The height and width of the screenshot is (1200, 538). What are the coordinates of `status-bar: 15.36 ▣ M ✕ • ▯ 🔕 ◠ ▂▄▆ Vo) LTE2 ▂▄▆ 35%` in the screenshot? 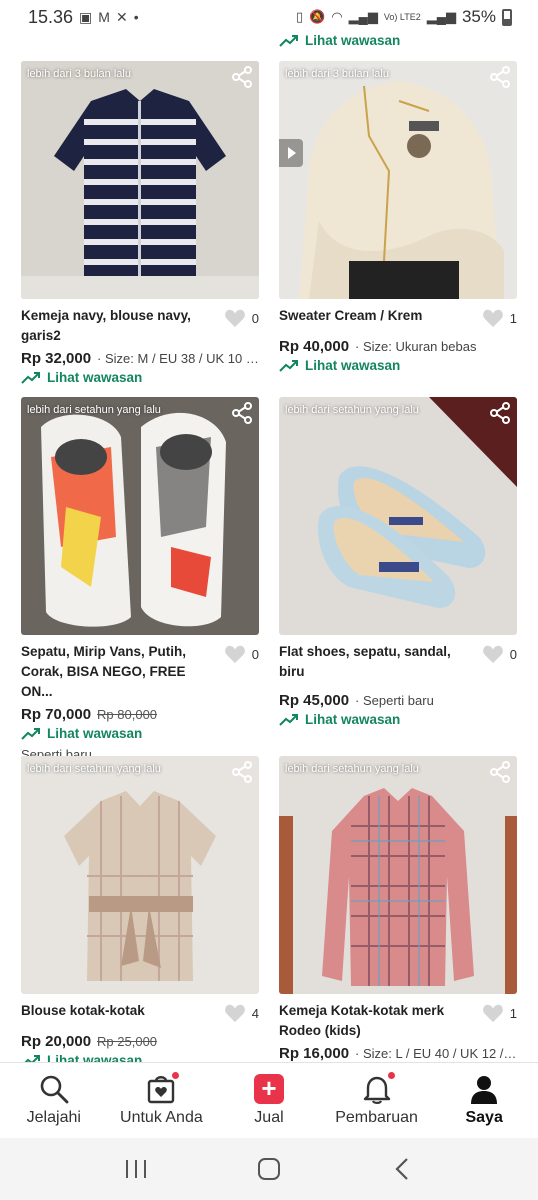 It's located at (269, 17).